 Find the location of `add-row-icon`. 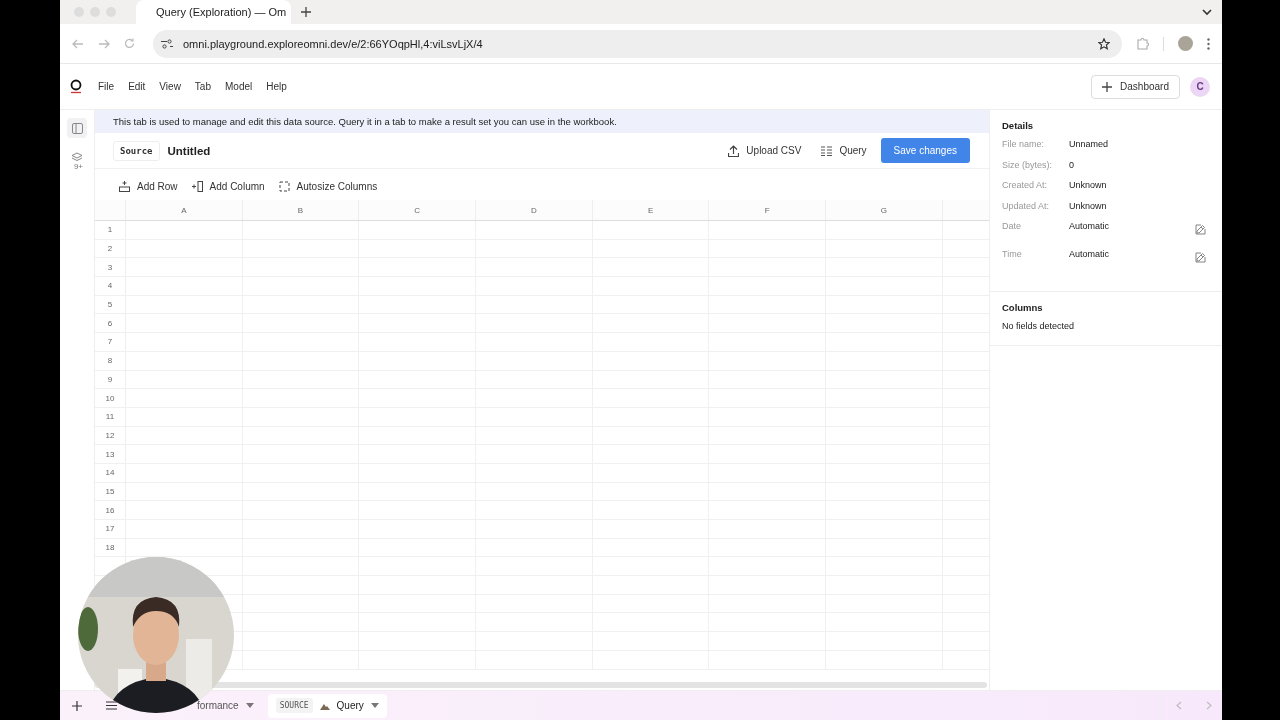

add-row-icon is located at coordinates (124, 186).